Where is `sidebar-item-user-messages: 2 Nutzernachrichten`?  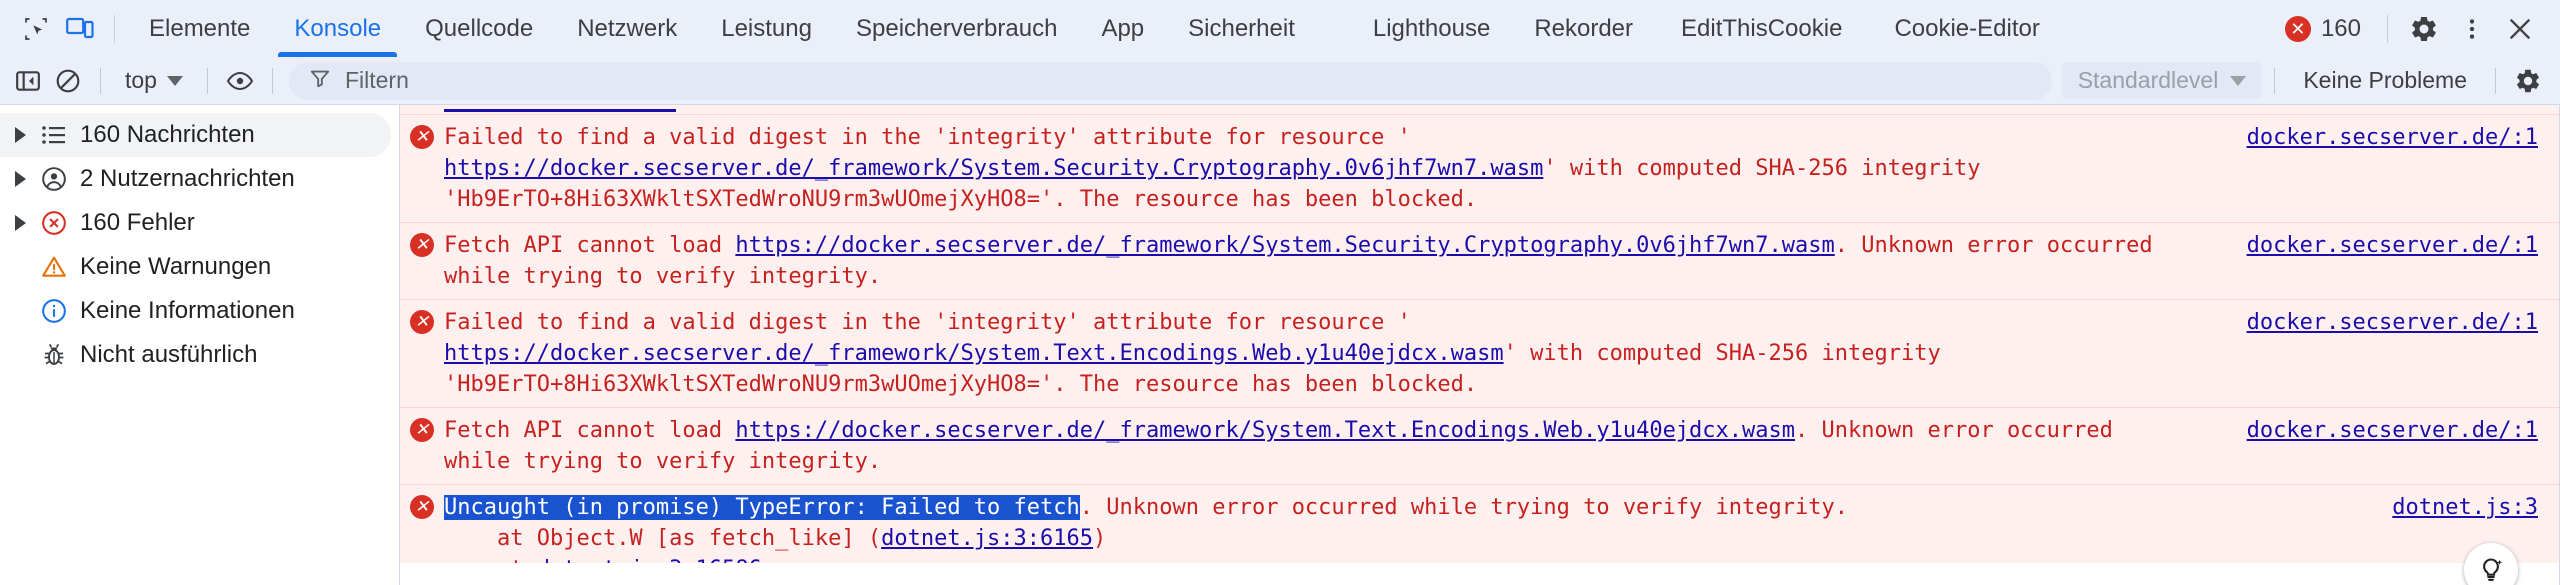
sidebar-item-user-messages: 2 Nutzernachrichten is located at coordinates (195, 179).